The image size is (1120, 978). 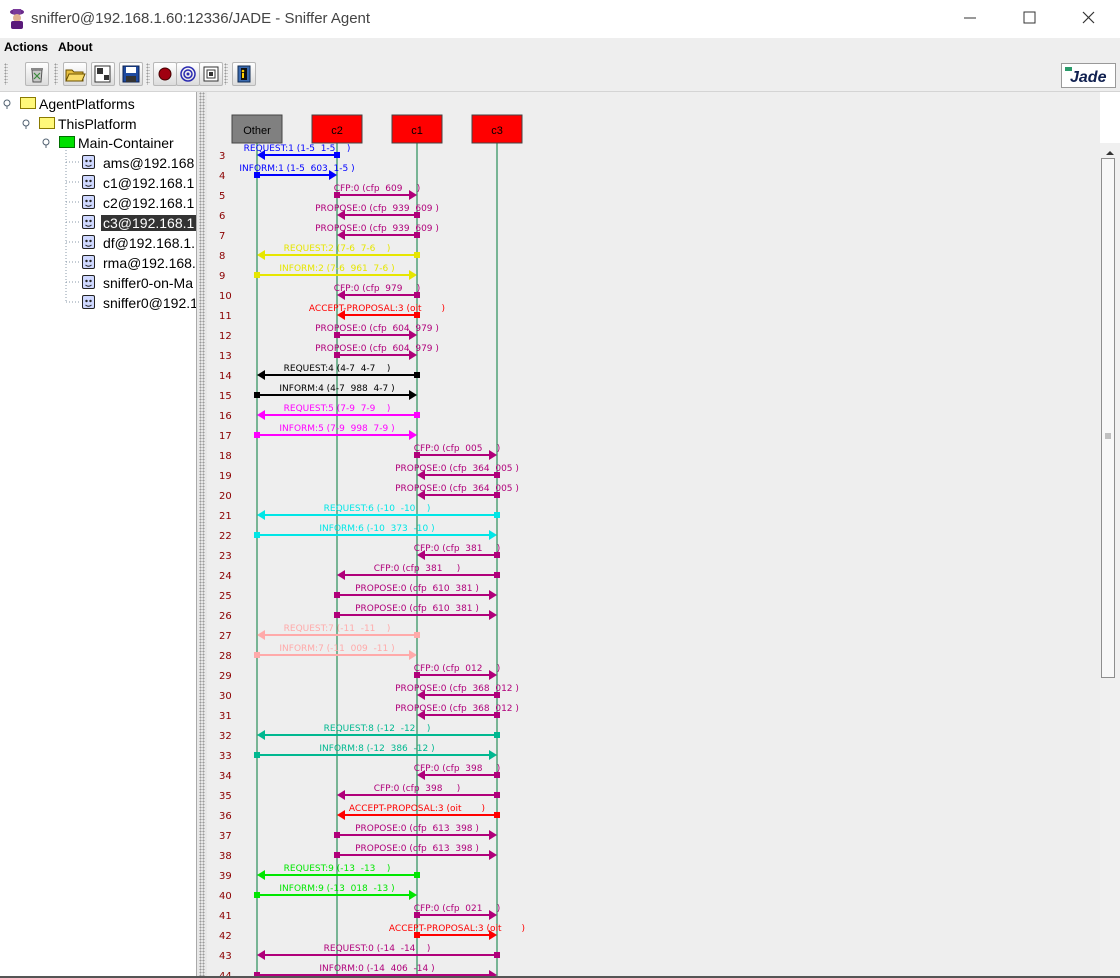 I want to click on message-number: 12, so click(x=225, y=336).